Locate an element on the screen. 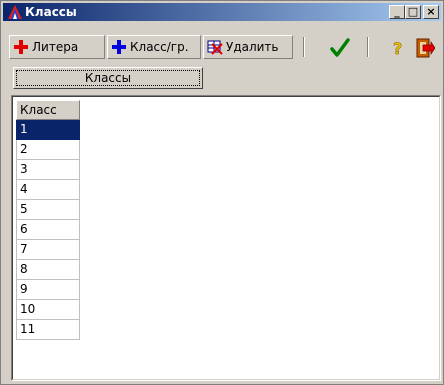 The width and height of the screenshot is (444, 385). delete-label: Удалить is located at coordinates (252, 47).